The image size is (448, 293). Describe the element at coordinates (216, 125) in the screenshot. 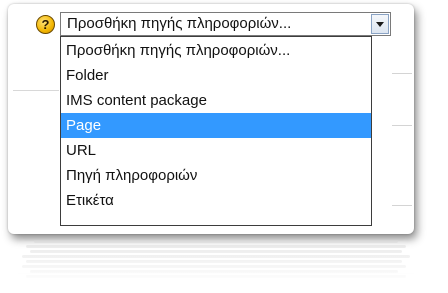

I see `dropdown-option-selected: Page` at that location.